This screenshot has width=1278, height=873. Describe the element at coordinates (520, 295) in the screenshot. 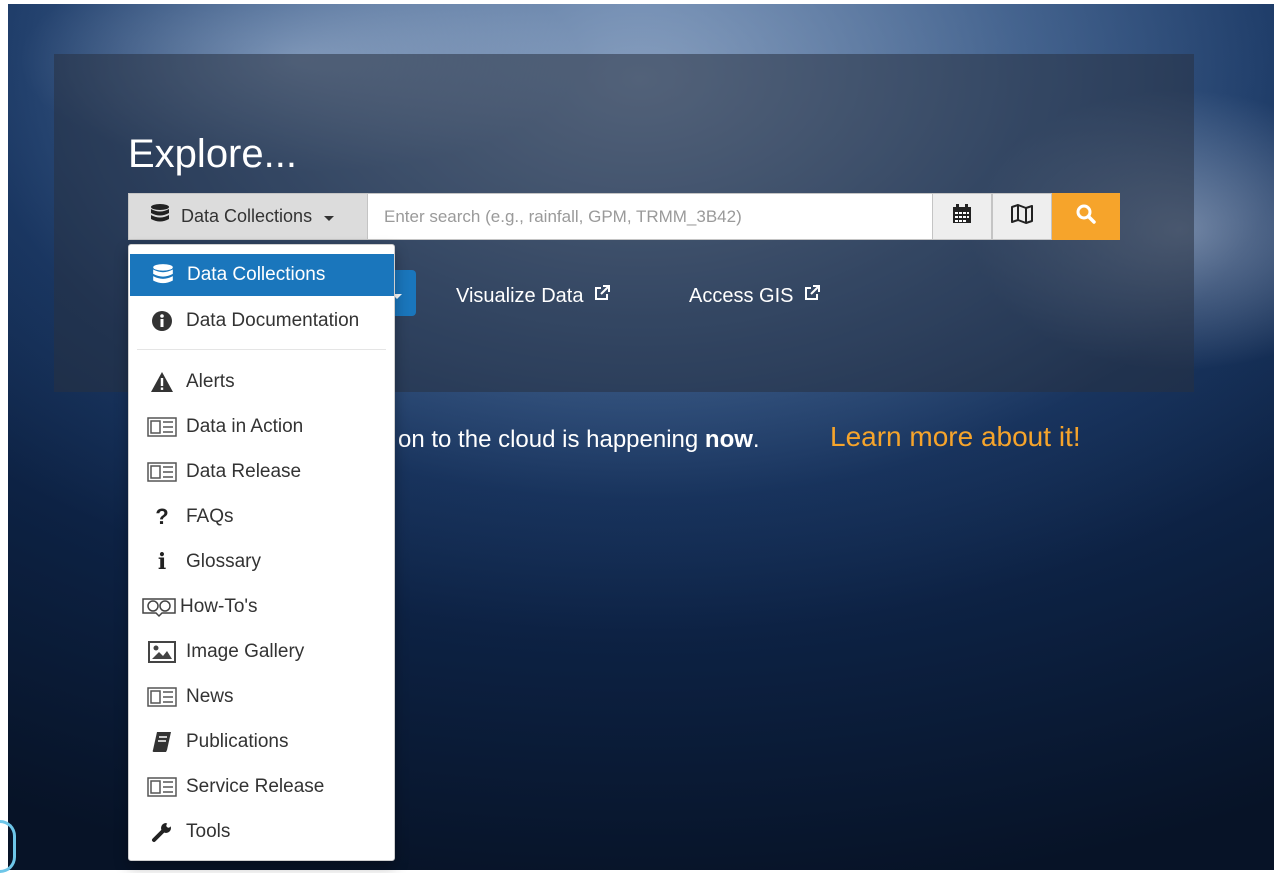

I see `visualize-data-label: Visualize Data` at that location.